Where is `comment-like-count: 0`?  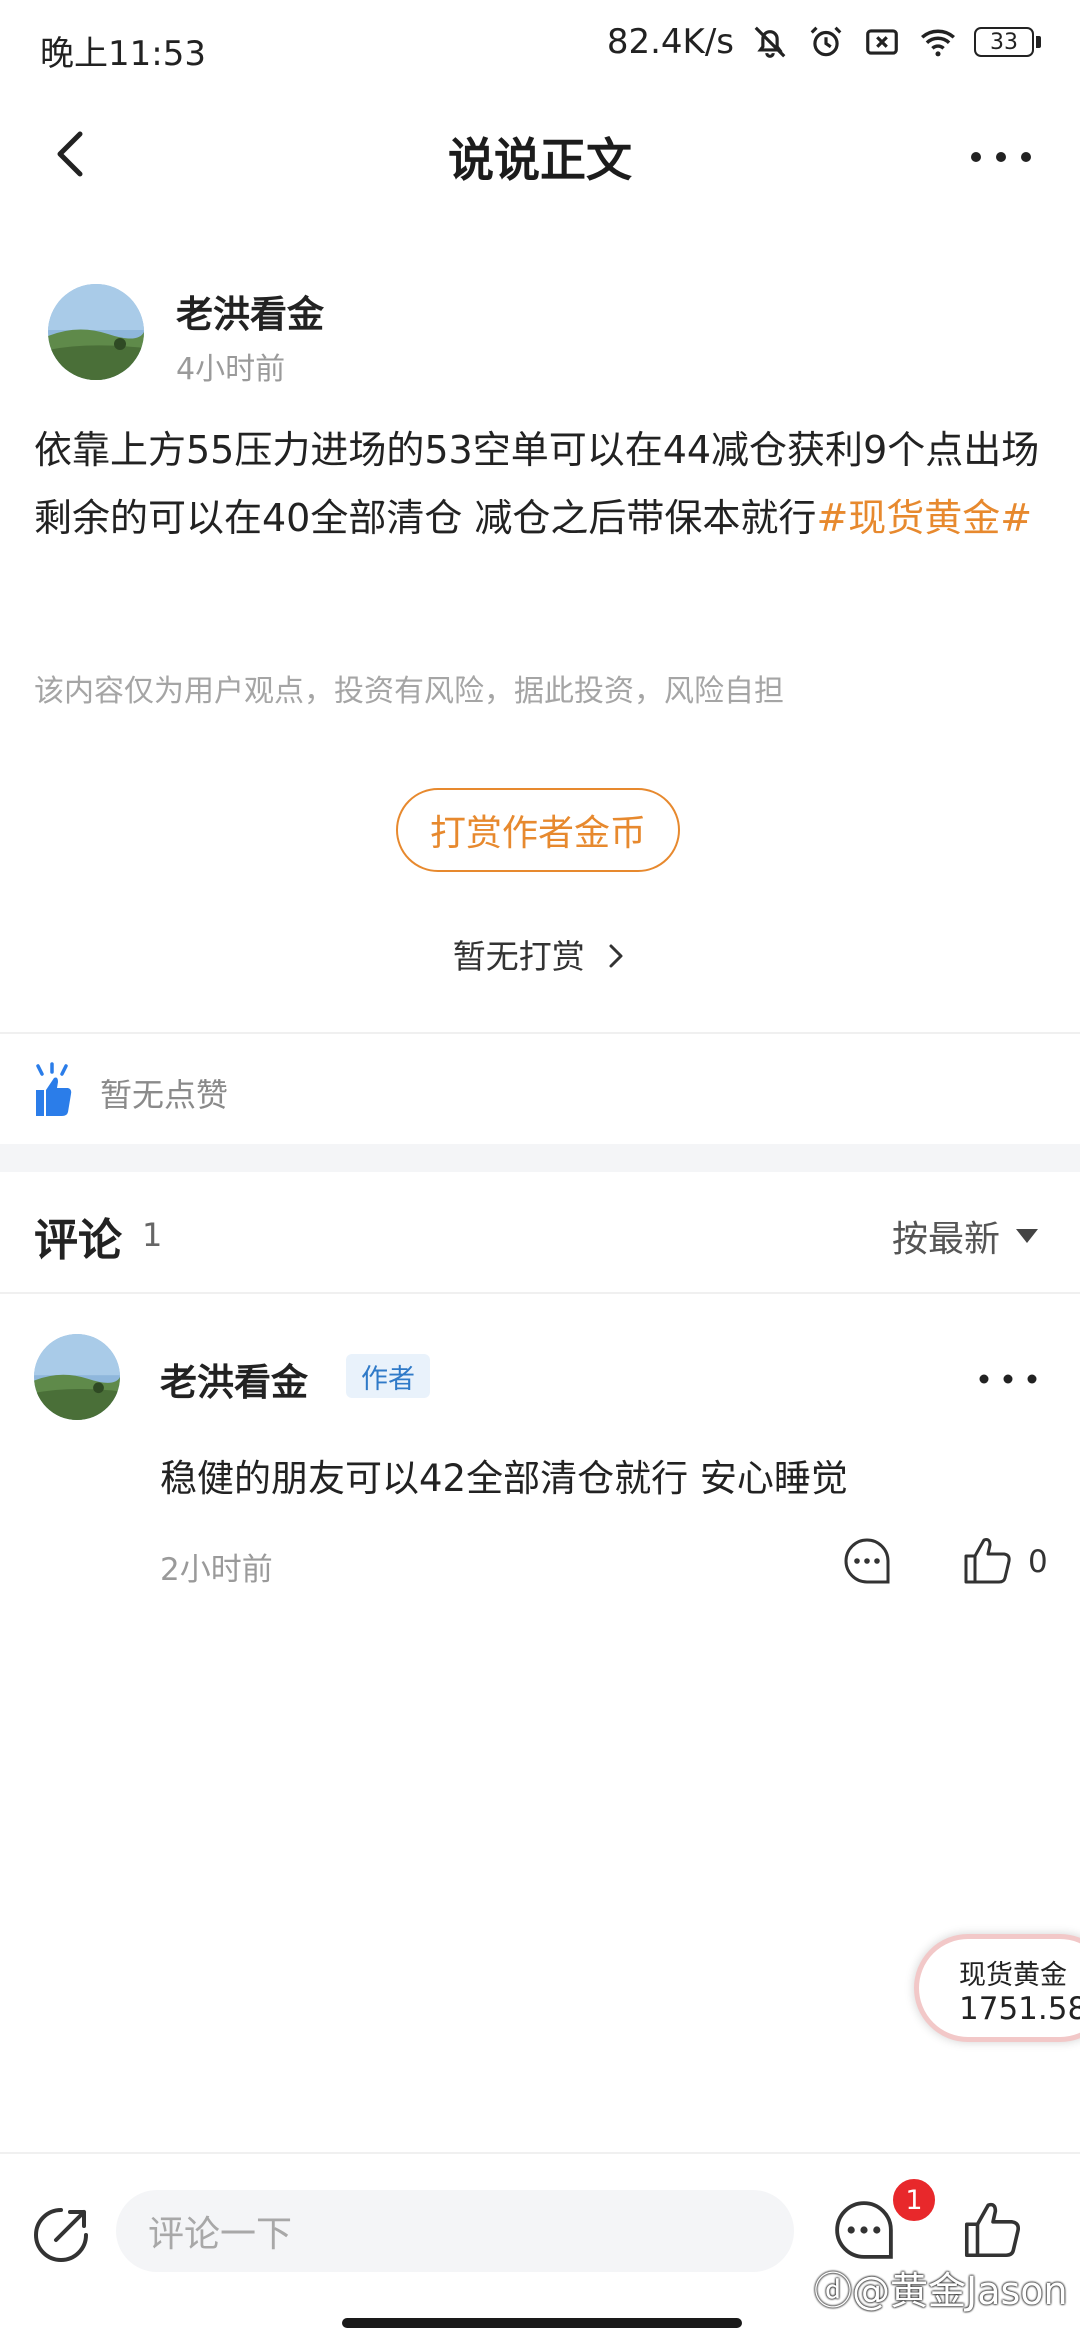
comment-like-count: 0 is located at coordinates (1038, 1562).